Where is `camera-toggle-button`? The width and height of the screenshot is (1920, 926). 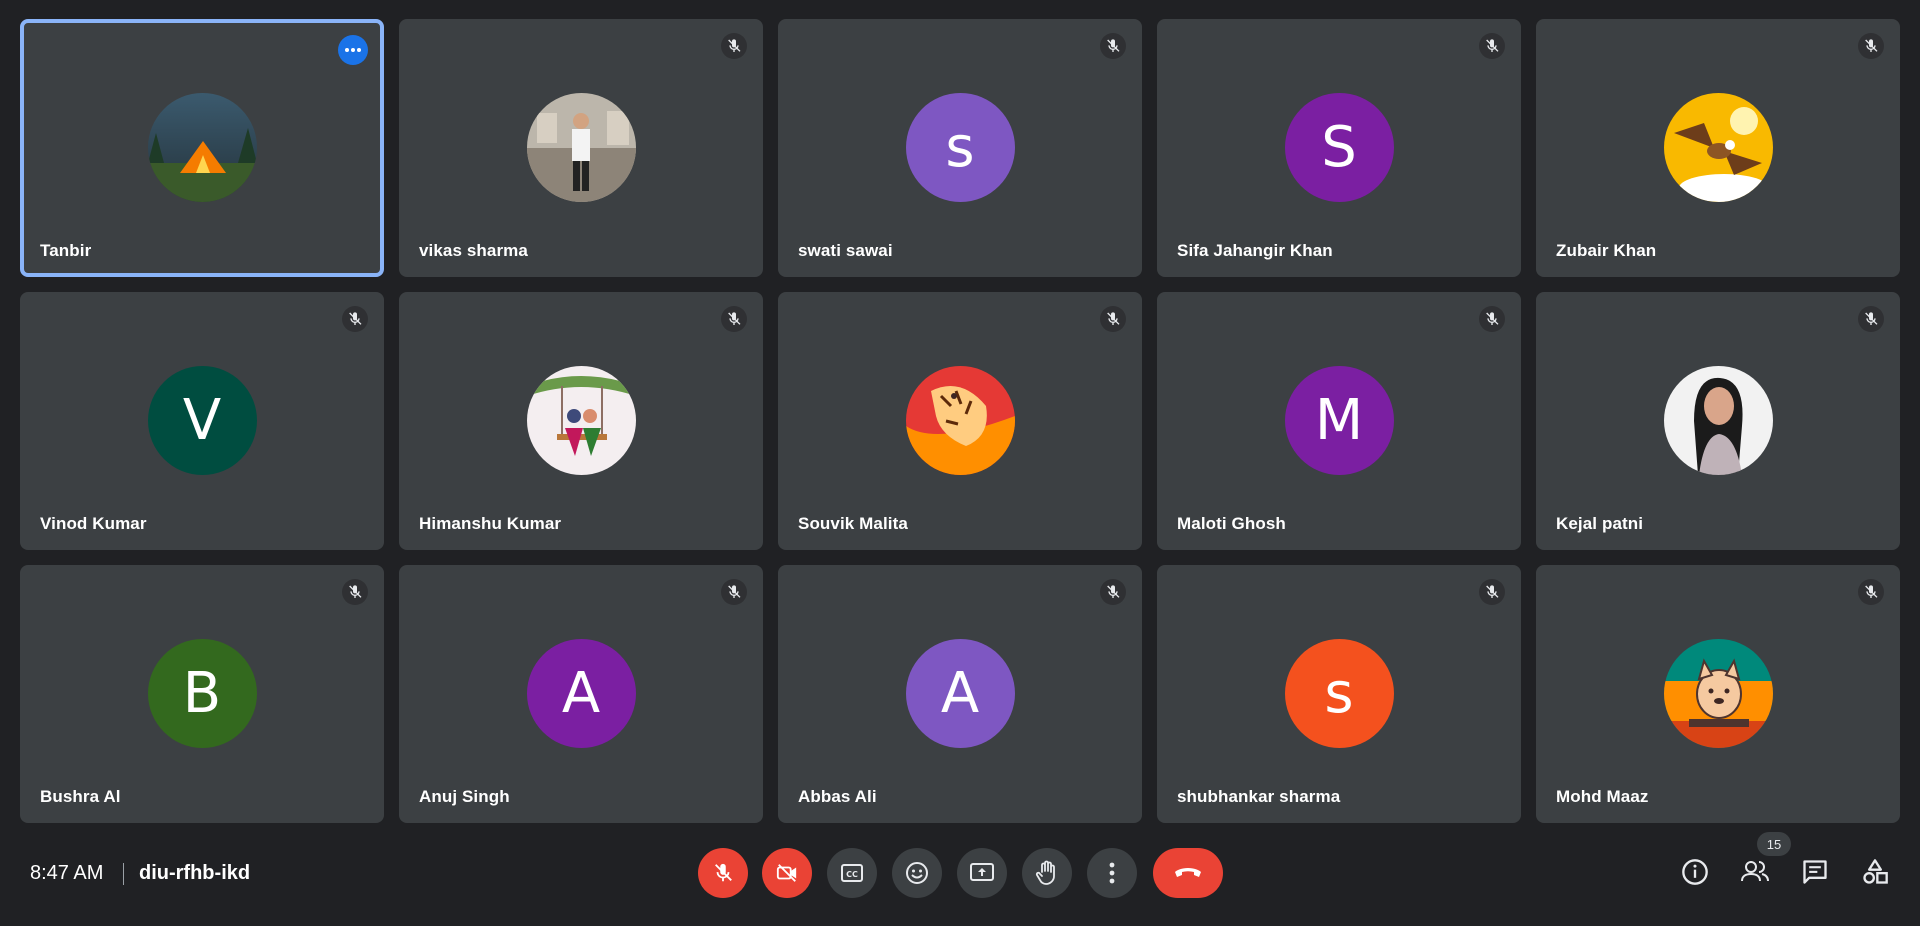
camera-toggle-button is located at coordinates (787, 873).